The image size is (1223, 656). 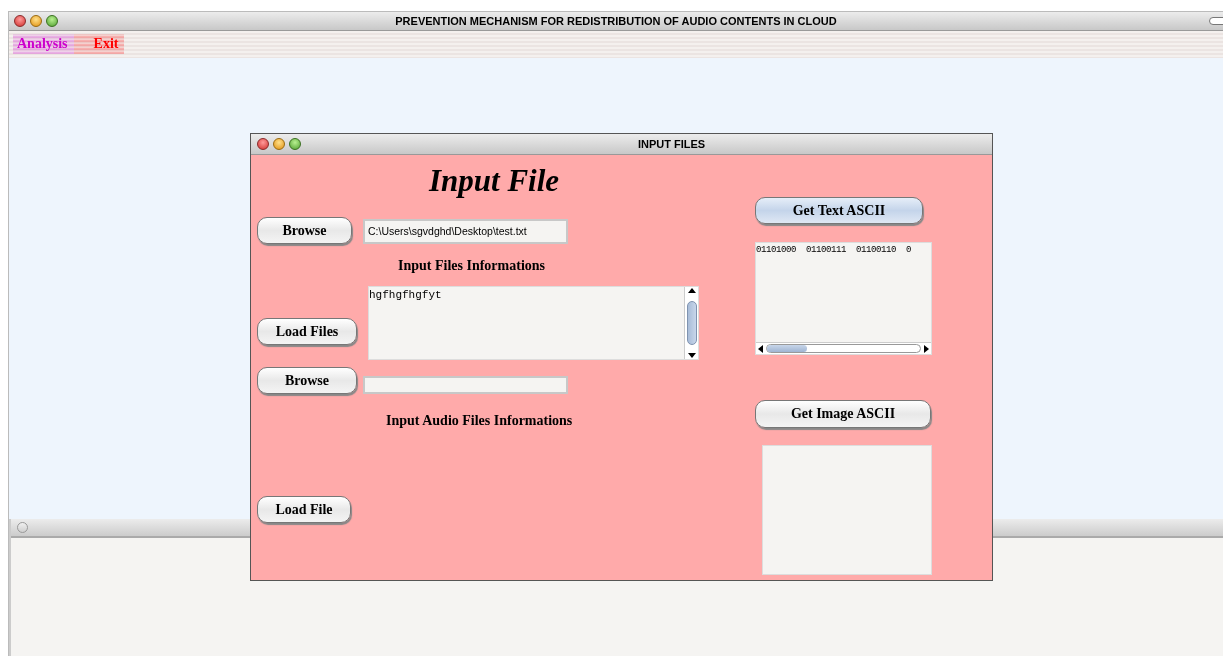 What do you see at coordinates (843, 298) in the screenshot?
I see `ascii-text-area: 01101000 01100111 01100110 0` at bounding box center [843, 298].